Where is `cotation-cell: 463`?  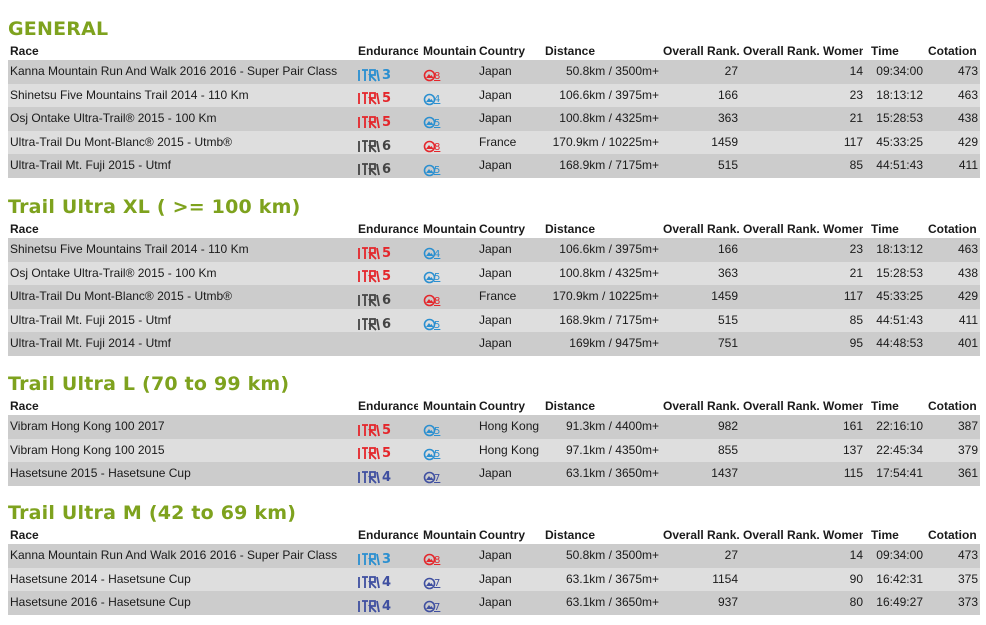
cotation-cell: 463 is located at coordinates (967, 249).